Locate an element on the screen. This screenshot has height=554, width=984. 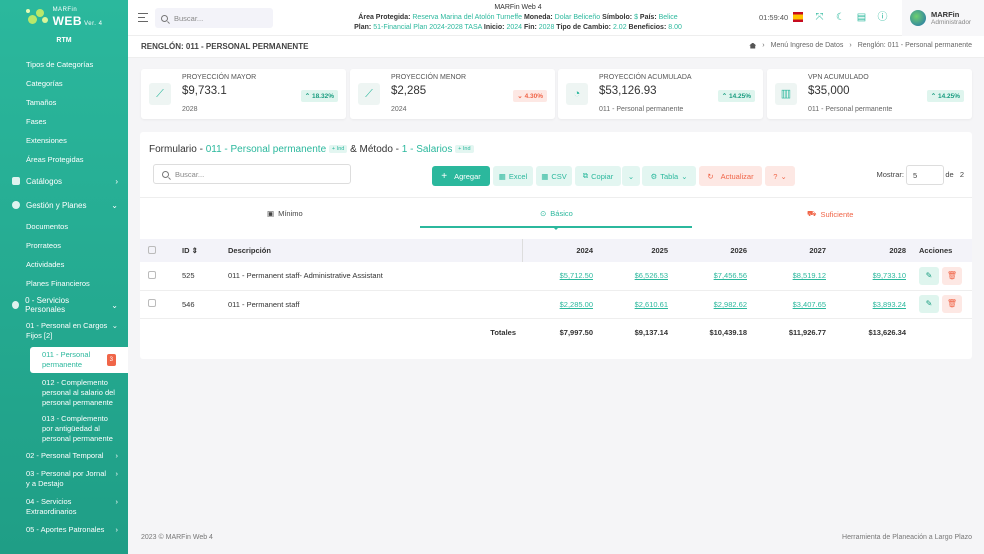
sidebar-item-extensiones: Extensiones is located at coordinates (64, 140).